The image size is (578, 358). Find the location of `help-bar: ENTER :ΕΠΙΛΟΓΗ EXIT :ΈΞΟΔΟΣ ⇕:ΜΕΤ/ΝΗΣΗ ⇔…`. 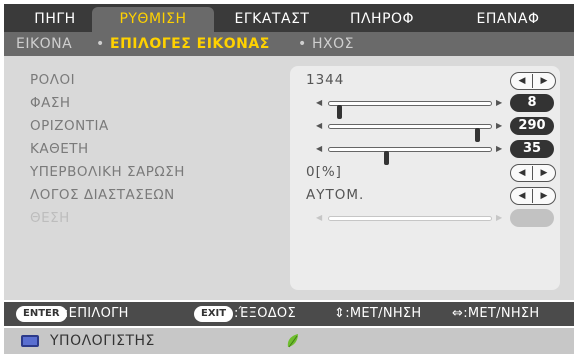

help-bar: ENTER :ΕΠΙΛΟΓΗ EXIT :ΈΞΟΔΟΣ ⇕:ΜΕΤ/ΝΗΣΗ ⇔… is located at coordinates (289, 314).